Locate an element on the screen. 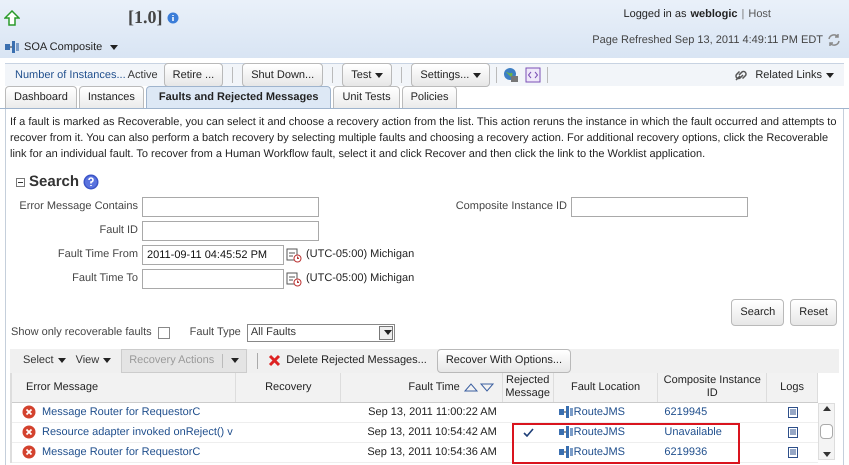 This screenshot has height=465, width=849. fault-time-cell-text: Sep 13, 2011 10:54:36 AM is located at coordinates (432, 452).